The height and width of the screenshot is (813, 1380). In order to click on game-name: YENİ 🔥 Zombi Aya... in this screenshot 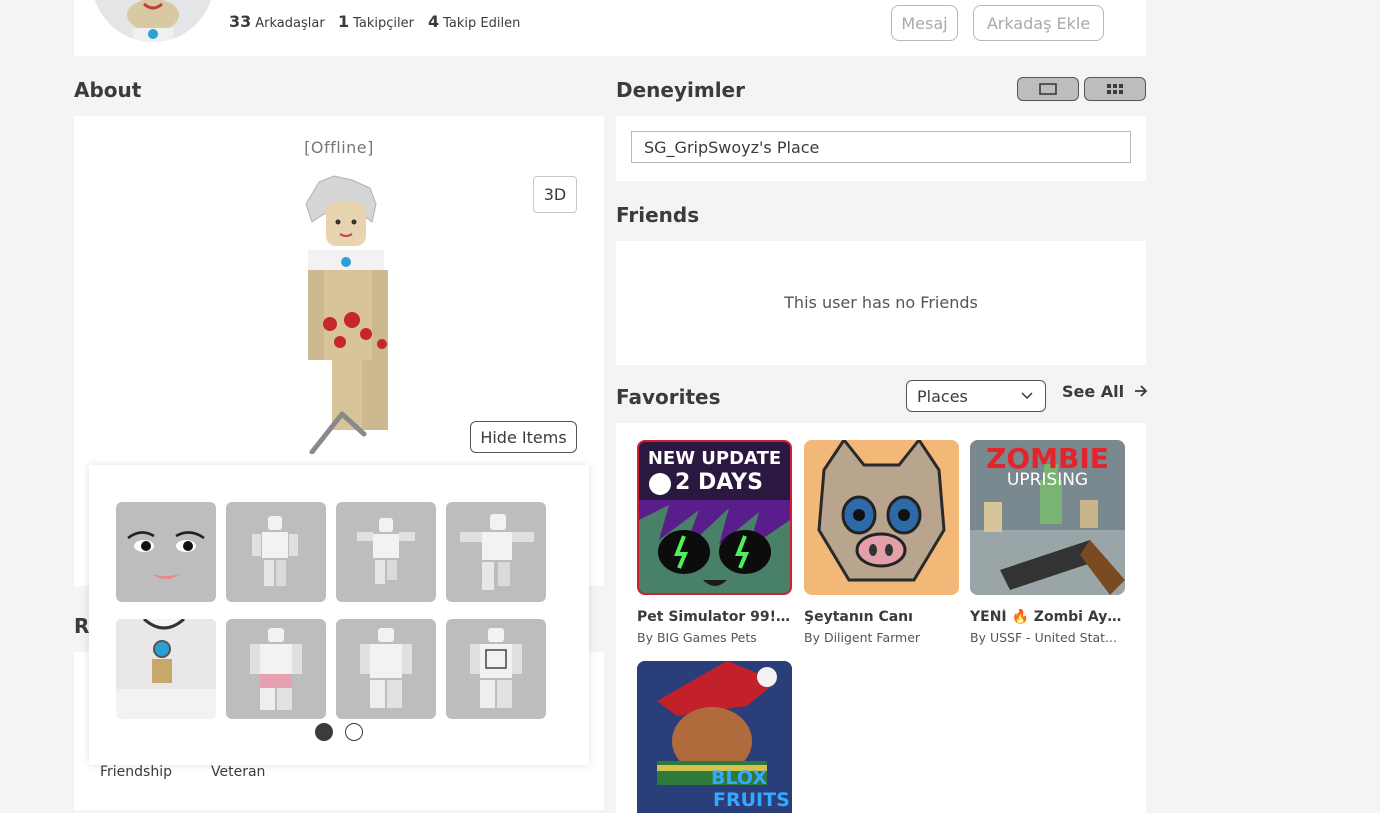, I will do `click(1048, 617)`.